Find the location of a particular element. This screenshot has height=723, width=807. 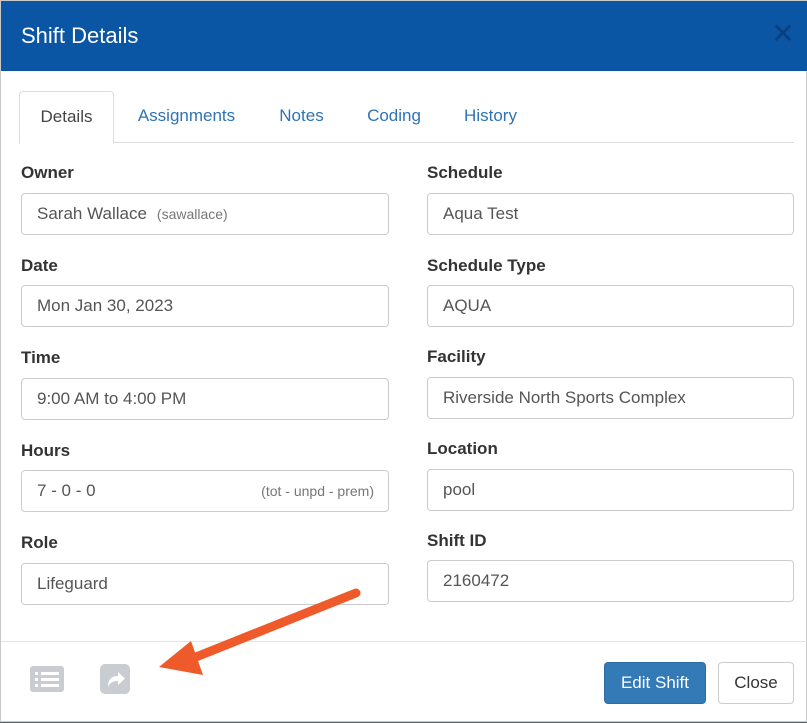

schedule-value: Aqua Test is located at coordinates (481, 213).